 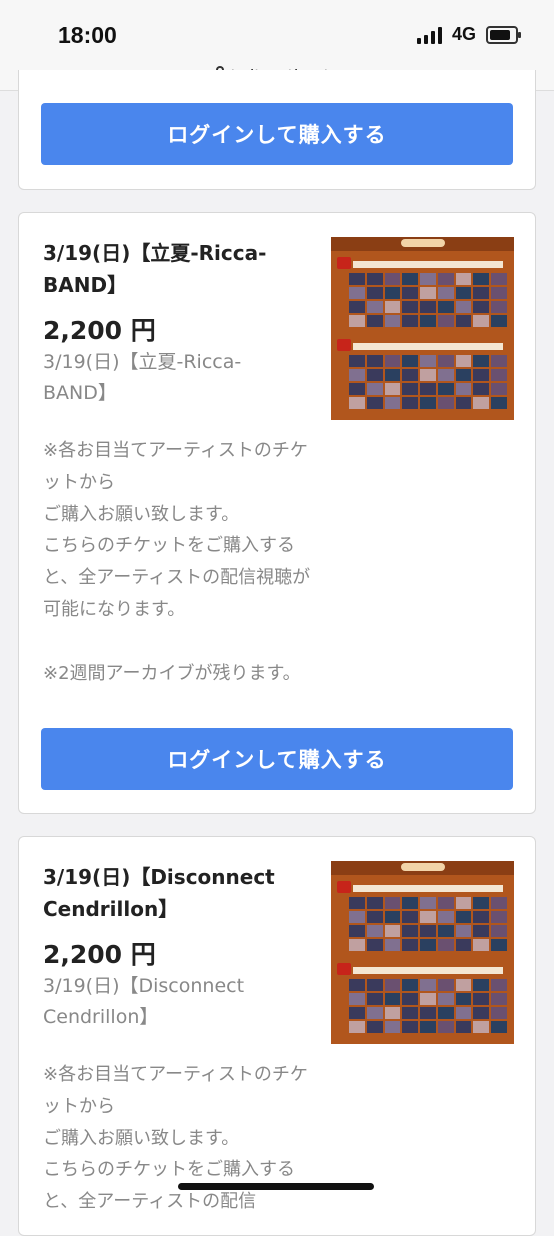 I want to click on status-time: 18:00, so click(x=87, y=35).